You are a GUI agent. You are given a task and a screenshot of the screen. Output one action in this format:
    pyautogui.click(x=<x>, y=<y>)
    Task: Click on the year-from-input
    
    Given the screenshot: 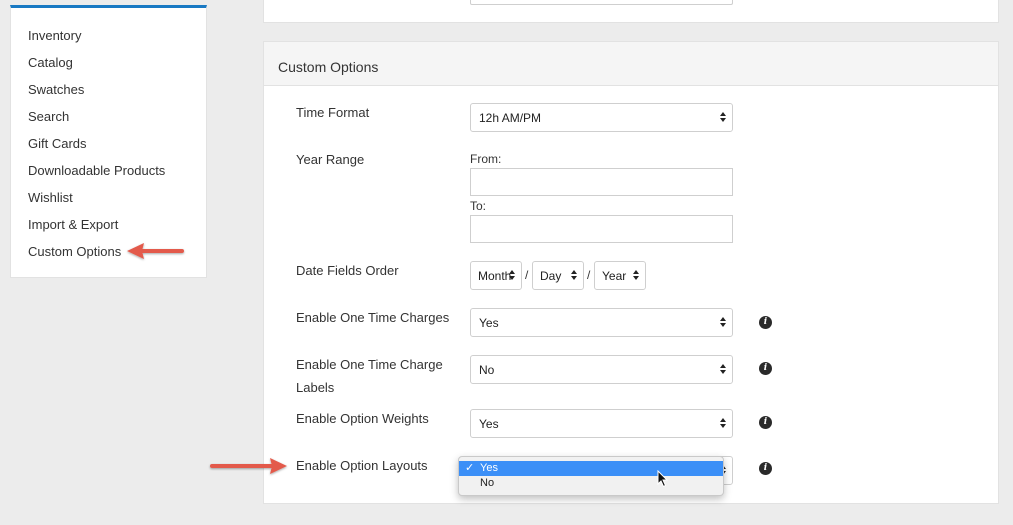 What is the action you would take?
    pyautogui.click(x=601, y=182)
    